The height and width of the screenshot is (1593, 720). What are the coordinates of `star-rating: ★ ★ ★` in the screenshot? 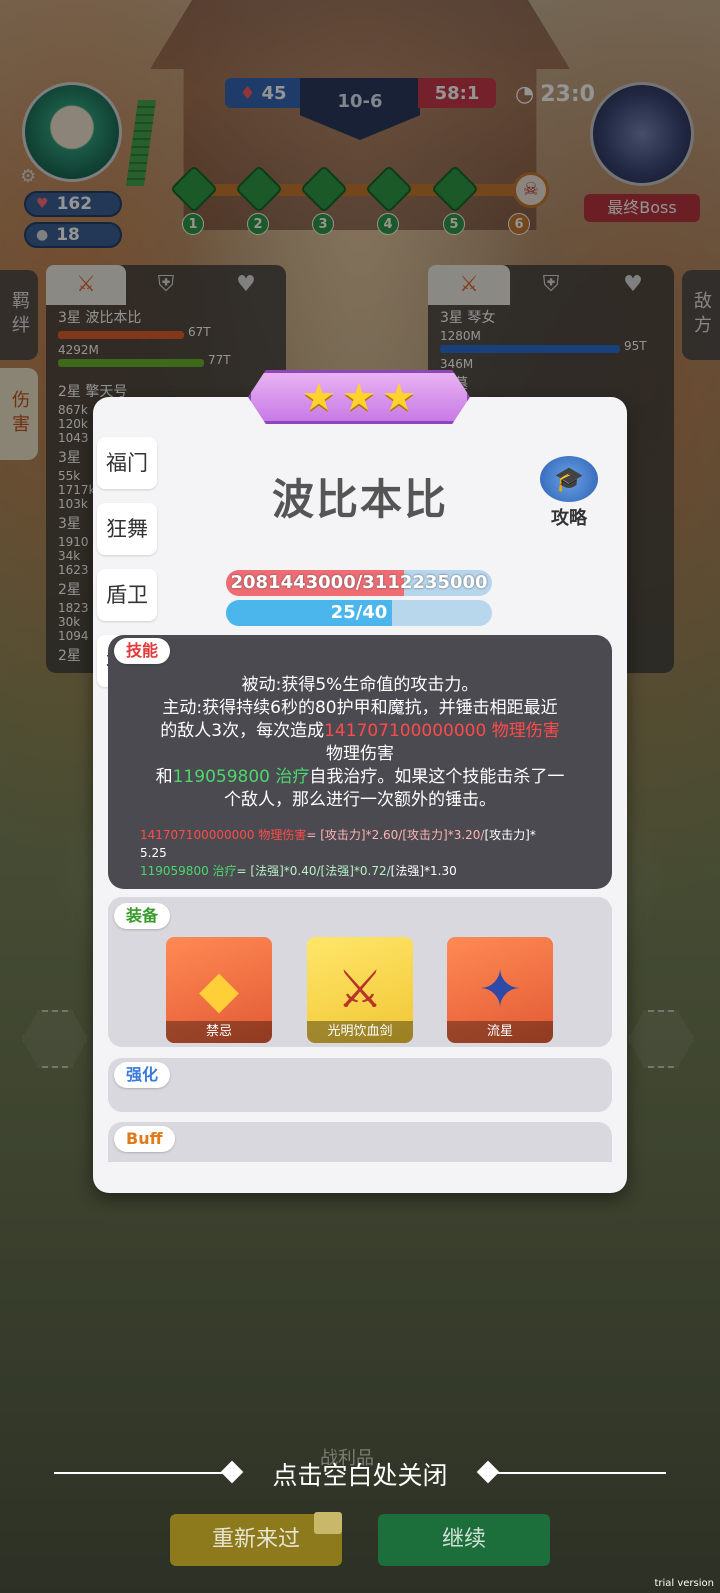 It's located at (359, 397).